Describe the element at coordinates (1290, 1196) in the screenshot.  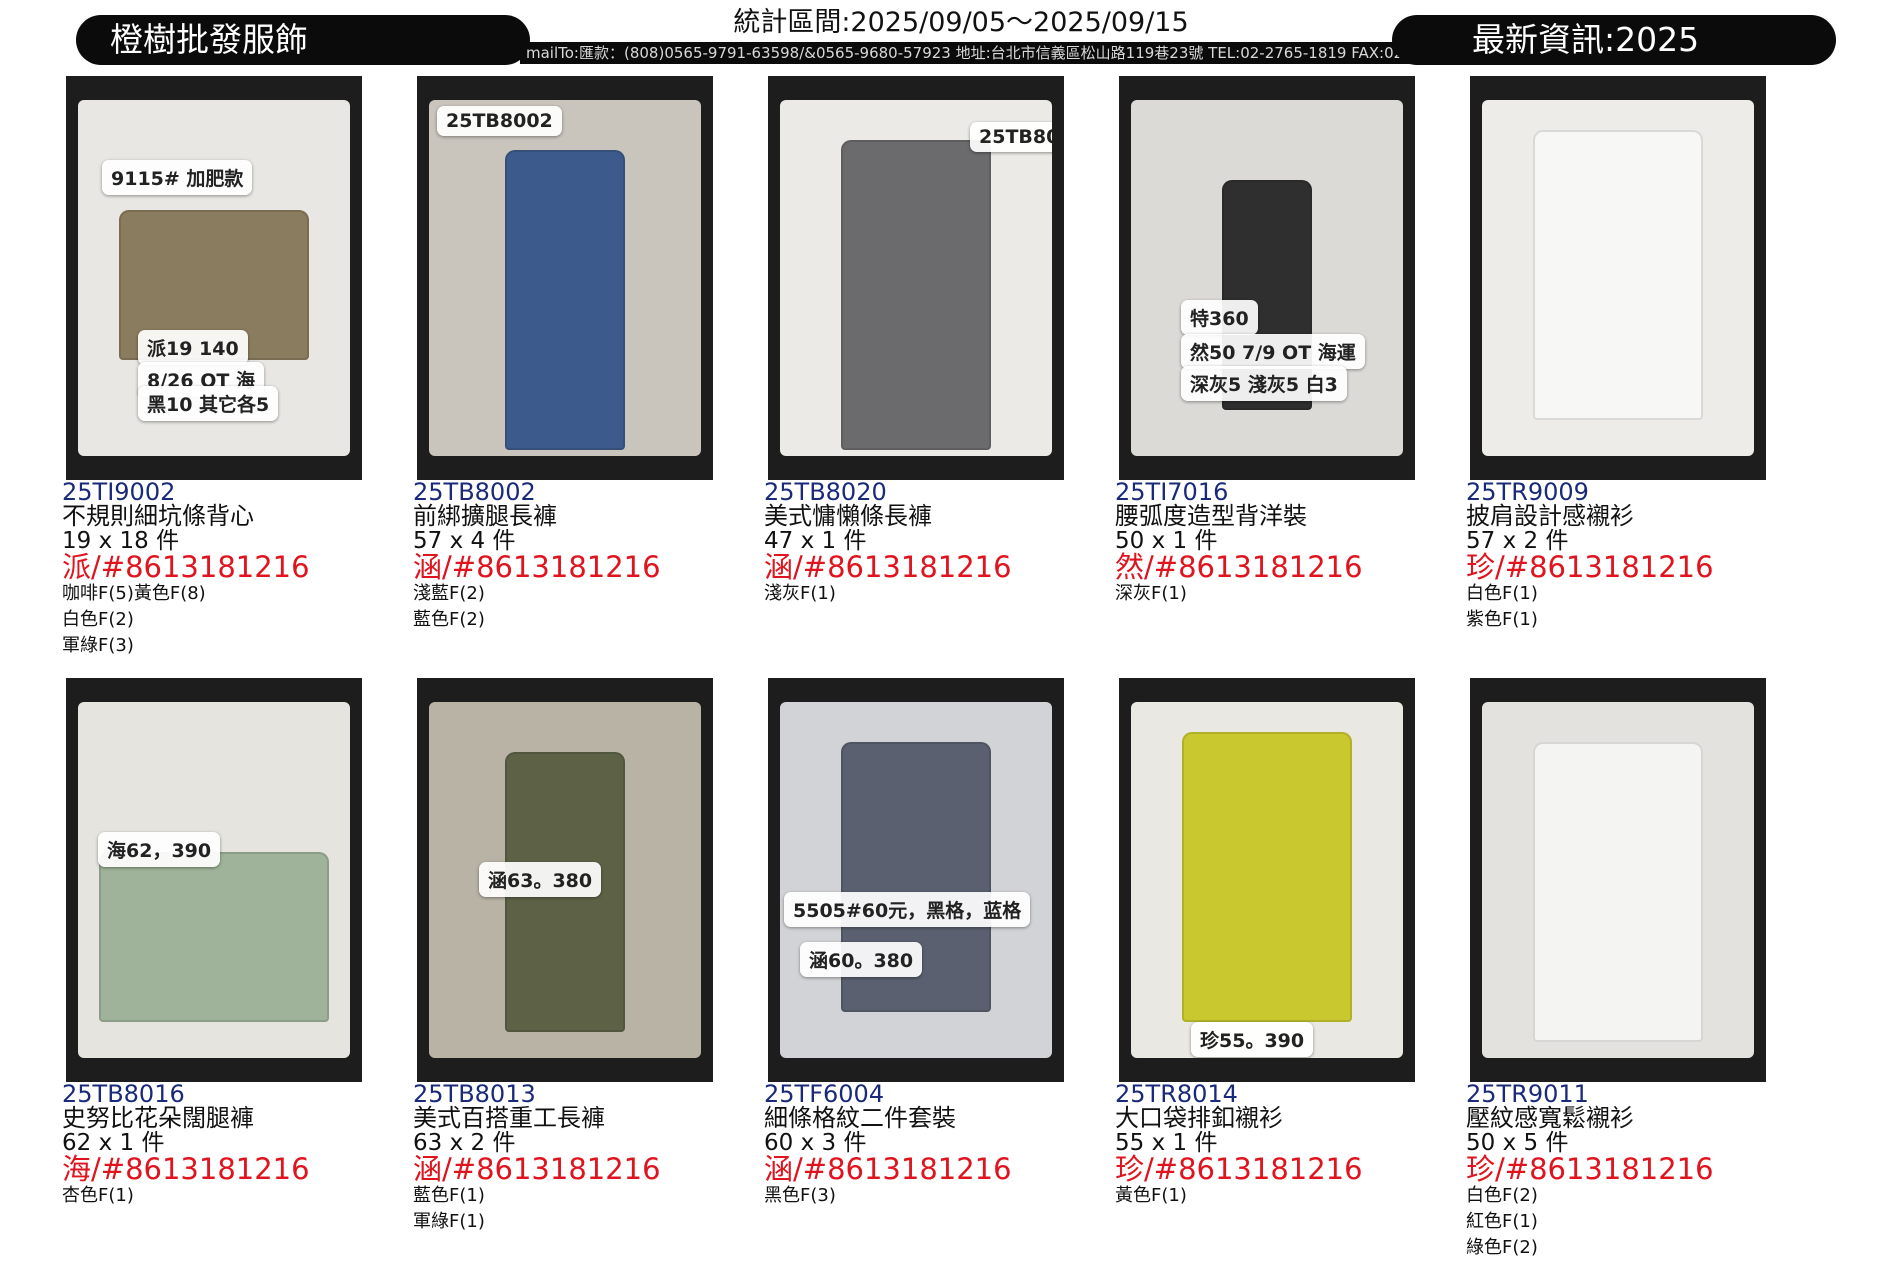
I see `variant-list: 黃色F(1)` at that location.